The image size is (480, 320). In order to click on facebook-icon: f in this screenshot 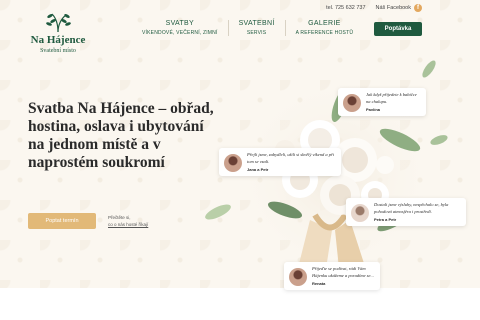, I will do `click(418, 8)`.